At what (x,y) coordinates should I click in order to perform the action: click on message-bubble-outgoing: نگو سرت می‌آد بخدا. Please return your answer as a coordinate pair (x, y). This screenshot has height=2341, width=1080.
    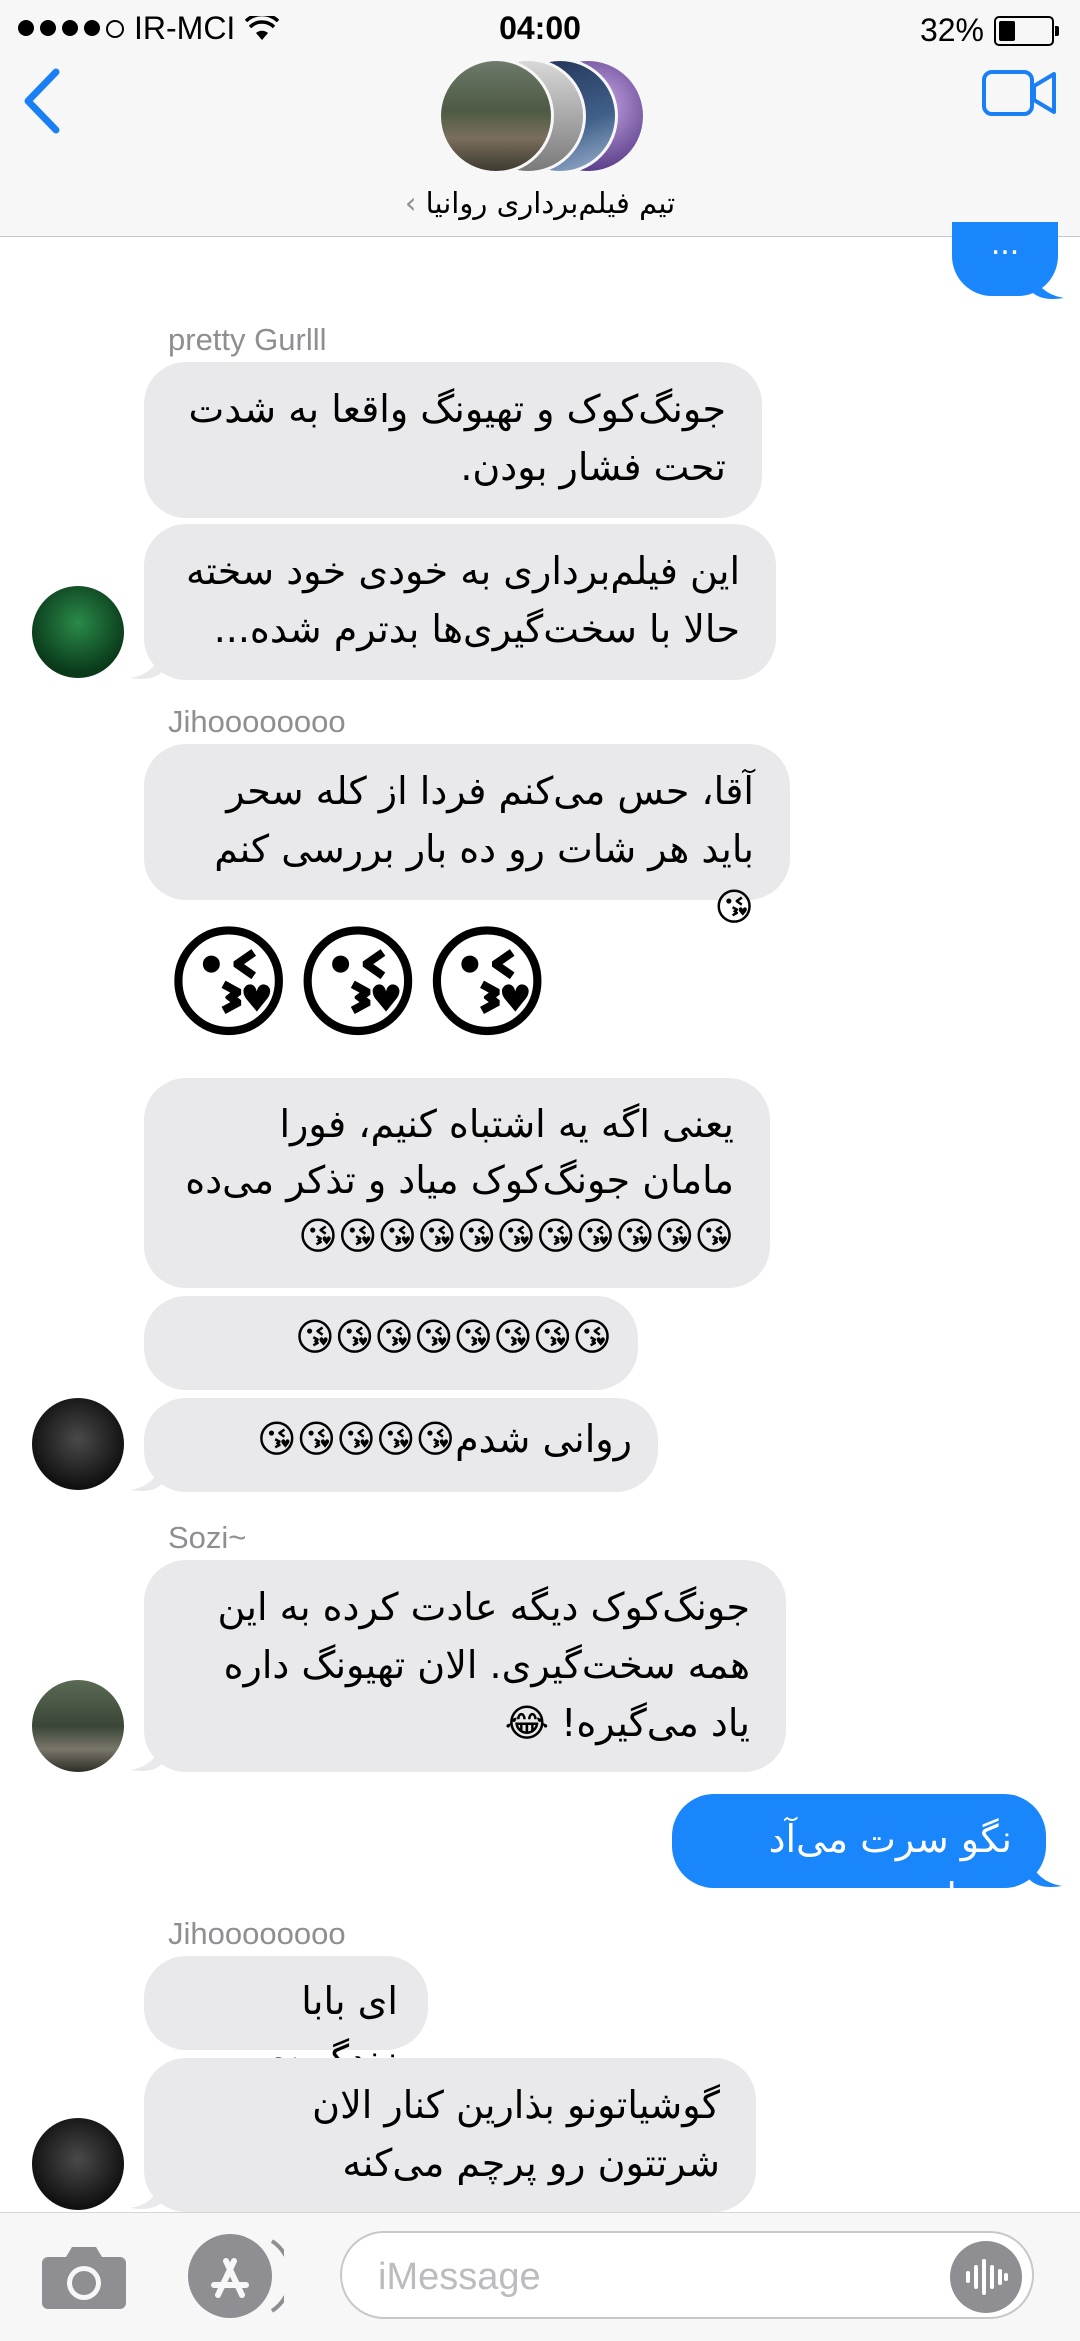
    Looking at the image, I should click on (859, 1856).